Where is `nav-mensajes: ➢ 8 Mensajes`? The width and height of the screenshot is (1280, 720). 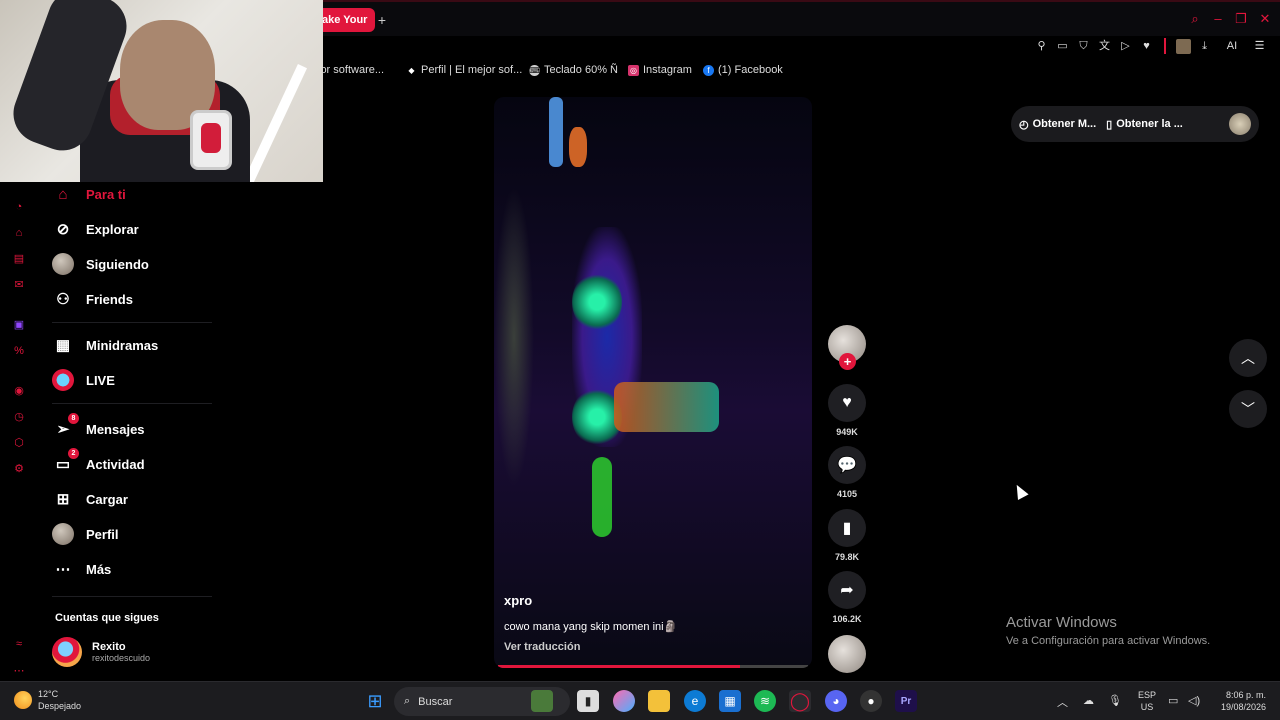 nav-mensajes: ➢ 8 Mensajes is located at coordinates (98, 428).